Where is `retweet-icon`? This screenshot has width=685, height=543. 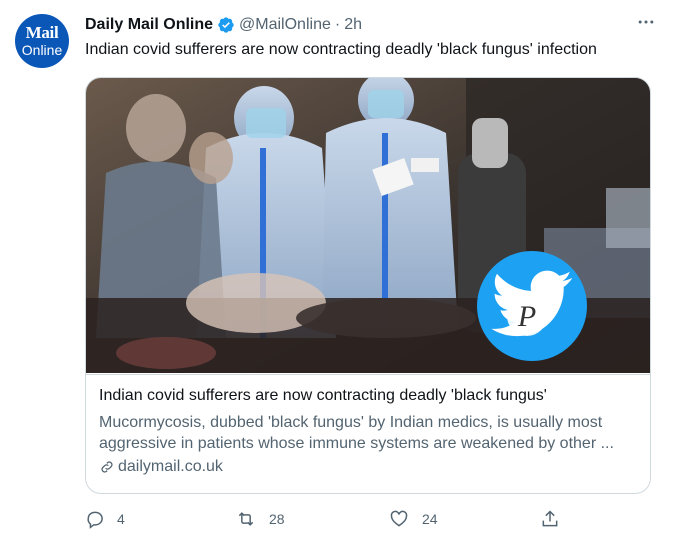 retweet-icon is located at coordinates (246, 519).